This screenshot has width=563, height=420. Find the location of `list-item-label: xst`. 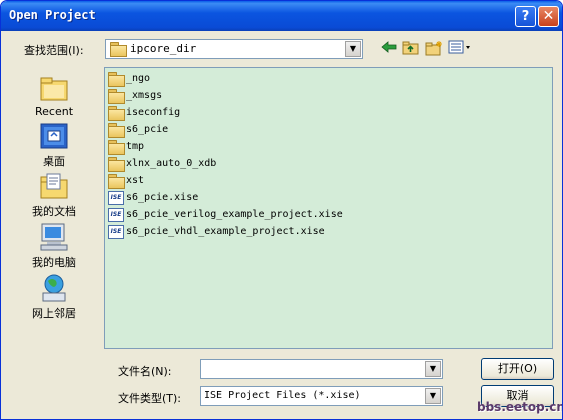

list-item-label: xst is located at coordinates (135, 180).